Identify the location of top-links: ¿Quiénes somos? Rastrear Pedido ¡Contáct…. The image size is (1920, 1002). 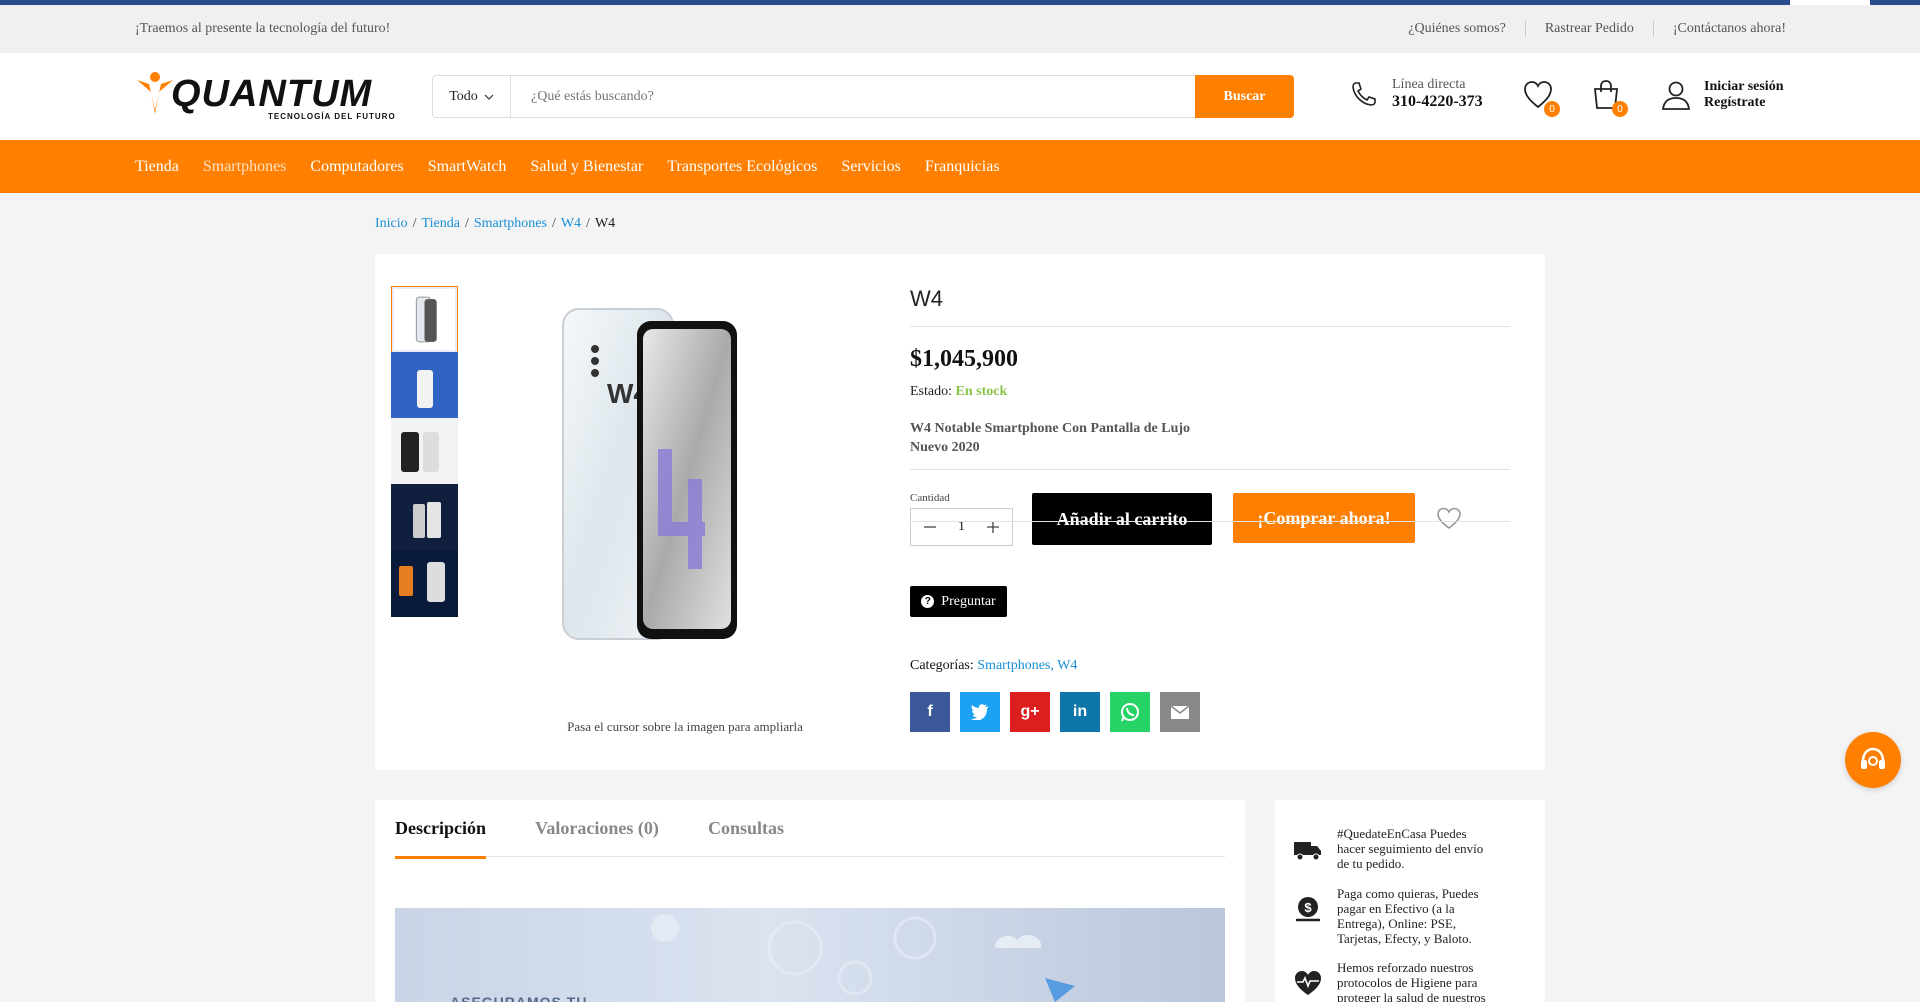
(1587, 29).